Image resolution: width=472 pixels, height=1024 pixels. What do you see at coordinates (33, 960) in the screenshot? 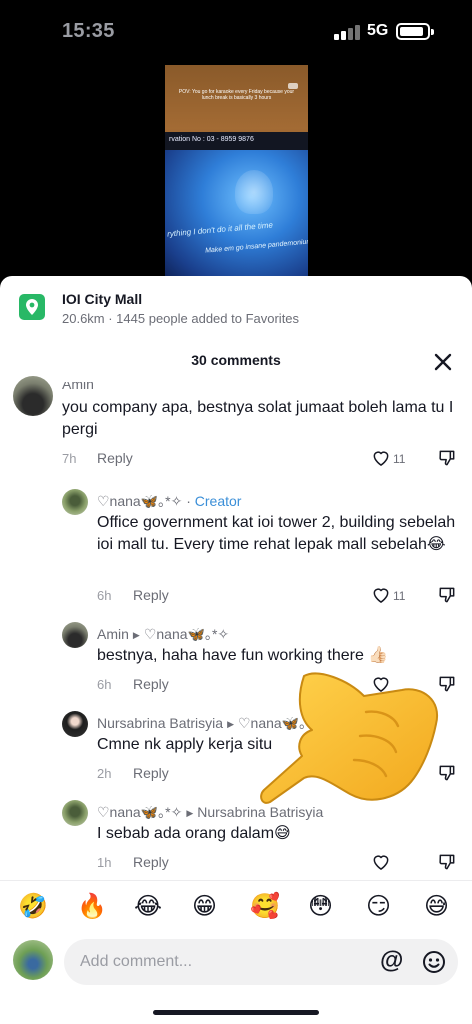
I see `user-avatar` at bounding box center [33, 960].